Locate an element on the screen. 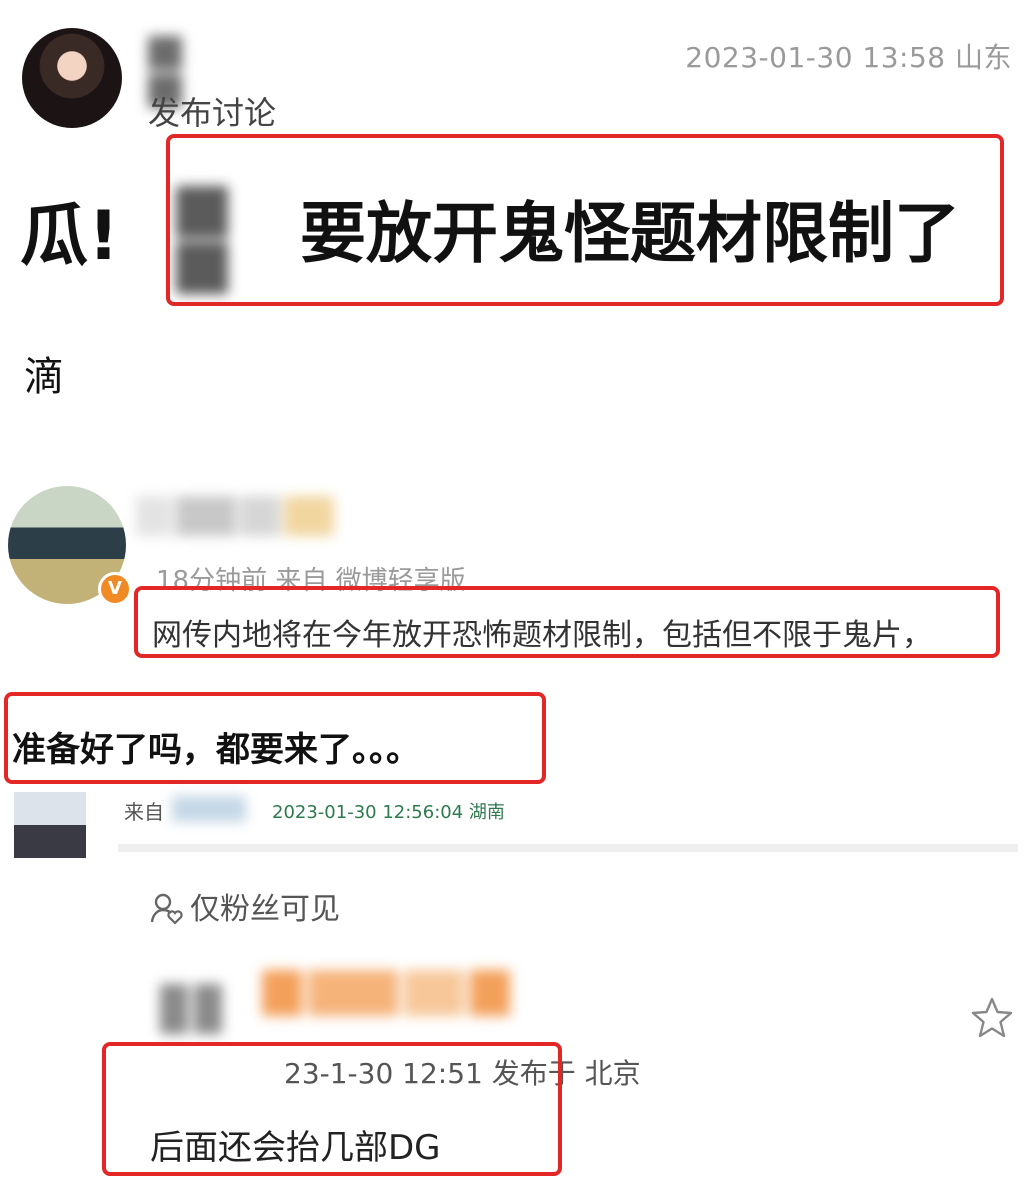  highlight-box-reply is located at coordinates (332, 1109).